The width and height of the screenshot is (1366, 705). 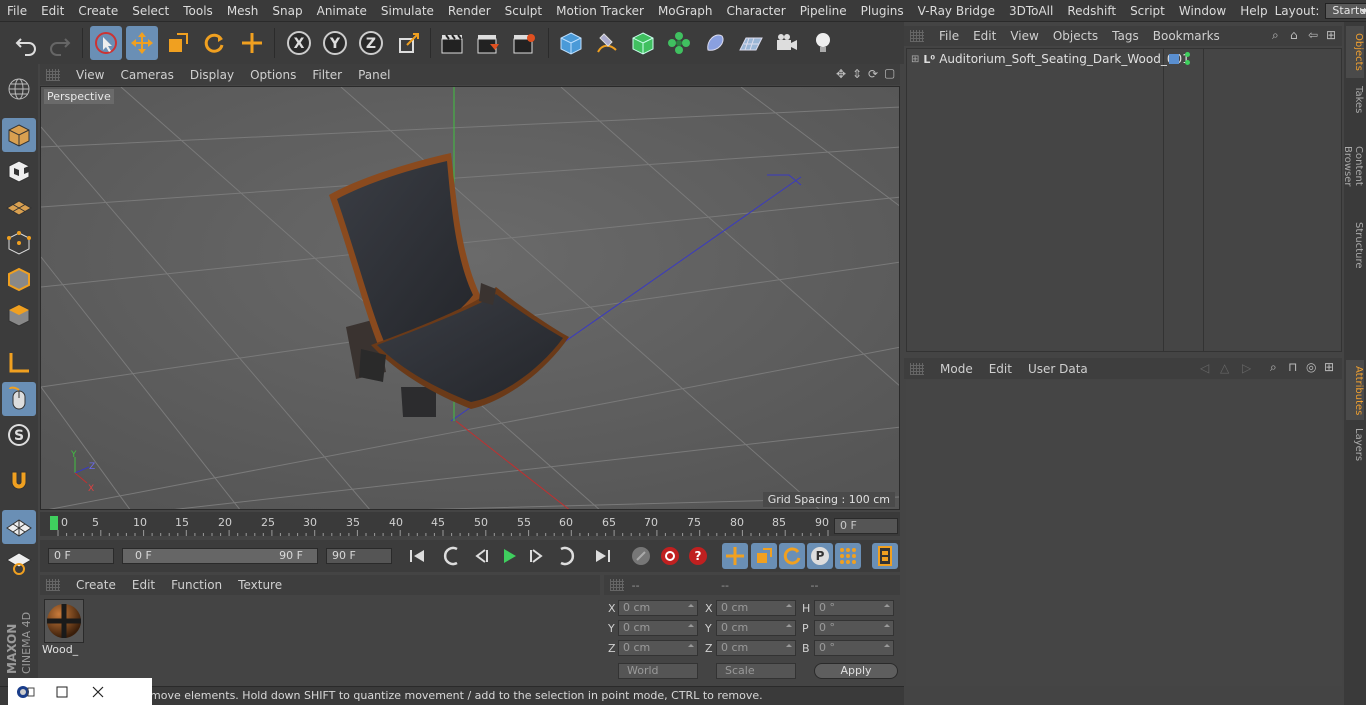 What do you see at coordinates (417, 556) in the screenshot?
I see `goto-start-button` at bounding box center [417, 556].